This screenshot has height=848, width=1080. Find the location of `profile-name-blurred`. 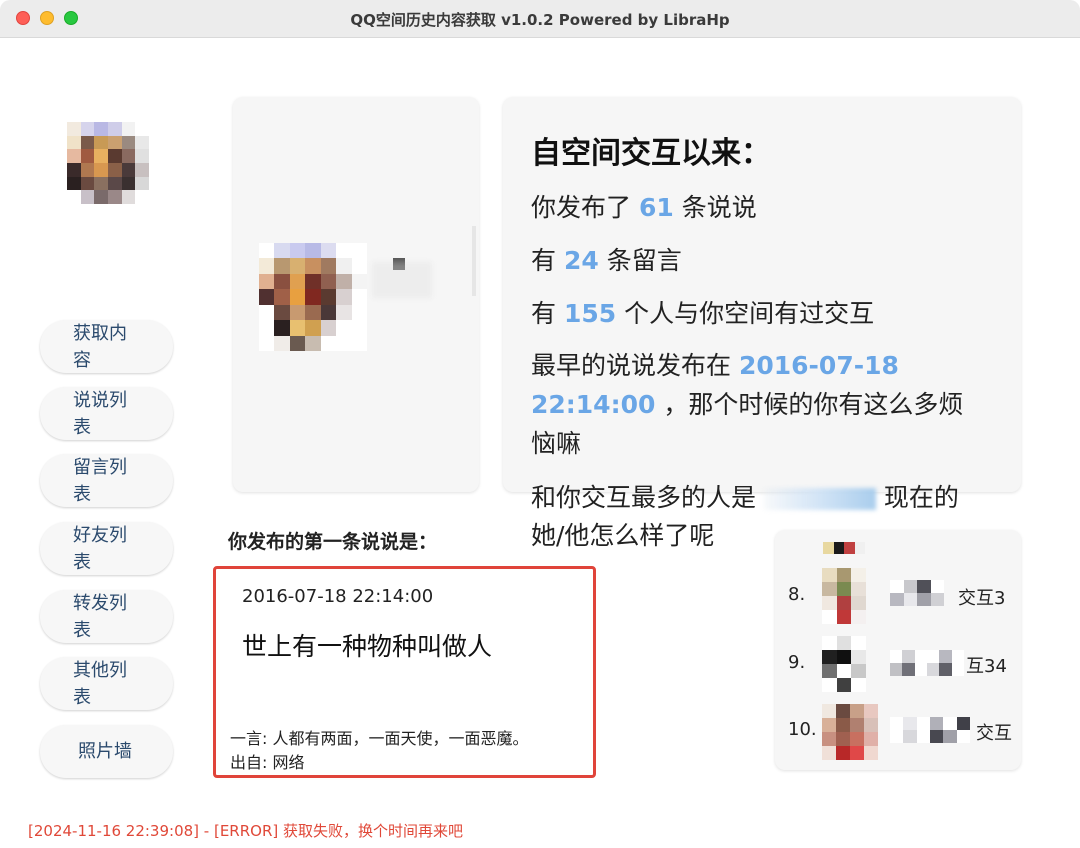

profile-name-blurred is located at coordinates (402, 280).